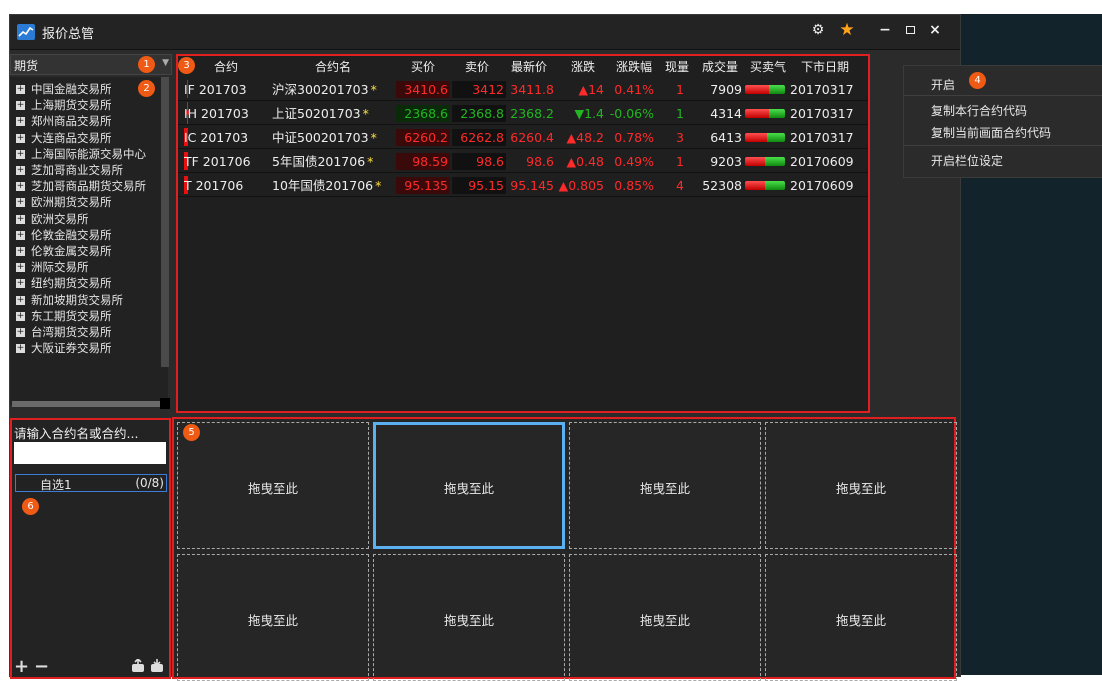 The image size is (1102, 681). What do you see at coordinates (768, 67) in the screenshot?
I see `column-header: 买卖气` at bounding box center [768, 67].